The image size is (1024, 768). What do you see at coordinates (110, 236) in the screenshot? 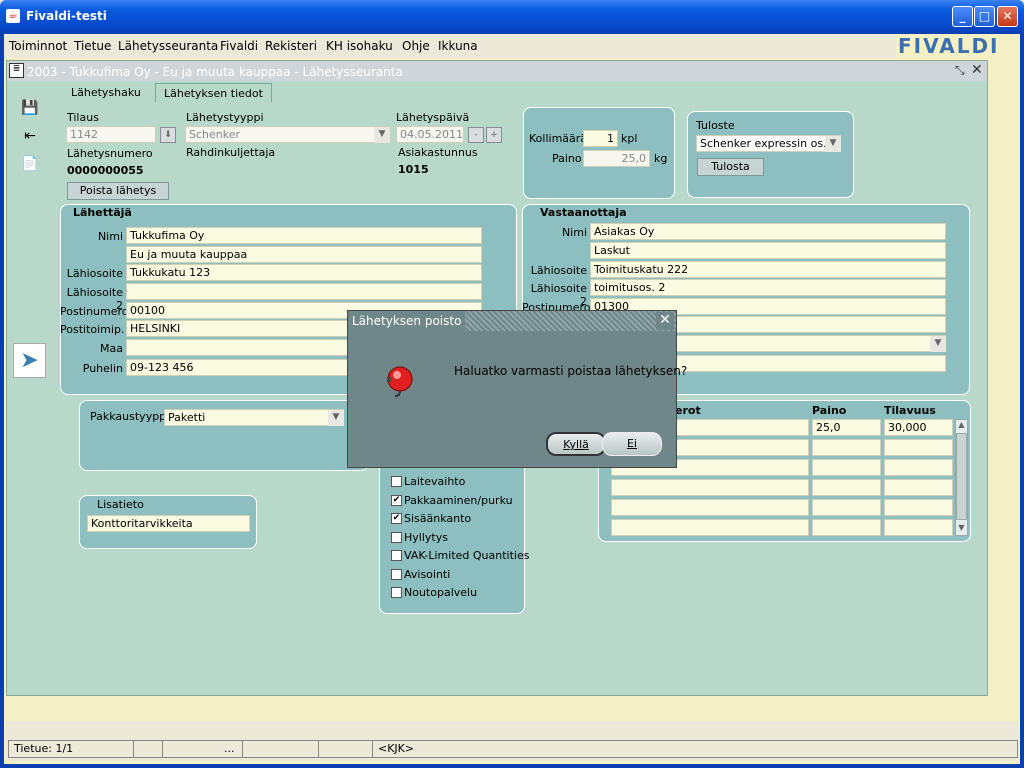
I see `lahettaja-label: Nimi` at bounding box center [110, 236].